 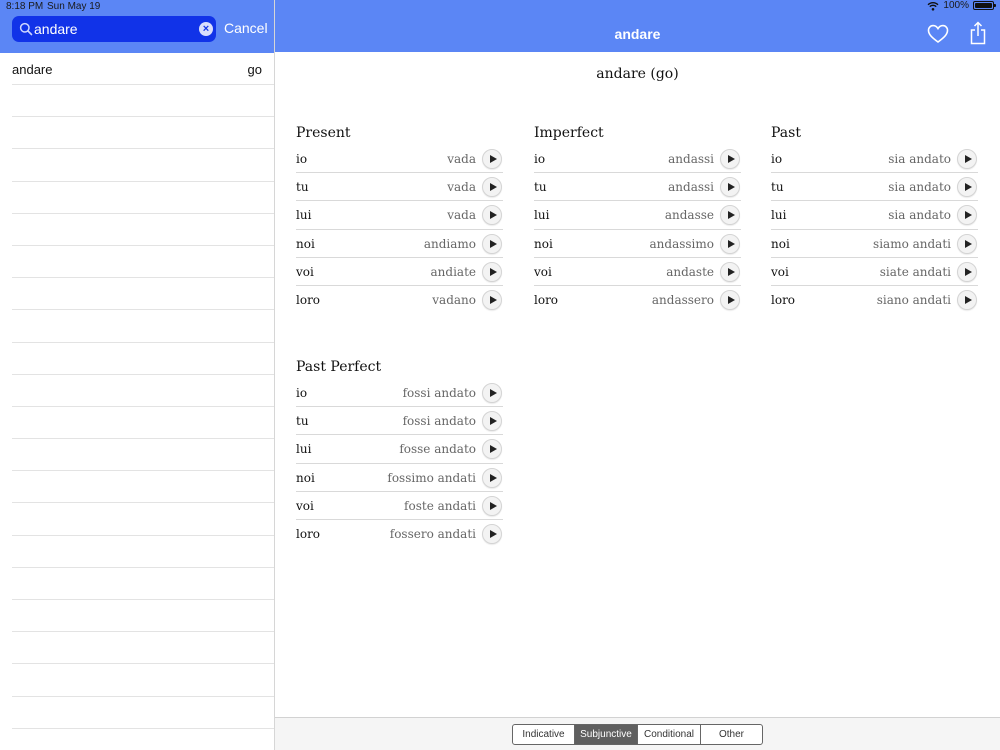 I want to click on conjugation-row: voi siate andati, so click(x=874, y=272).